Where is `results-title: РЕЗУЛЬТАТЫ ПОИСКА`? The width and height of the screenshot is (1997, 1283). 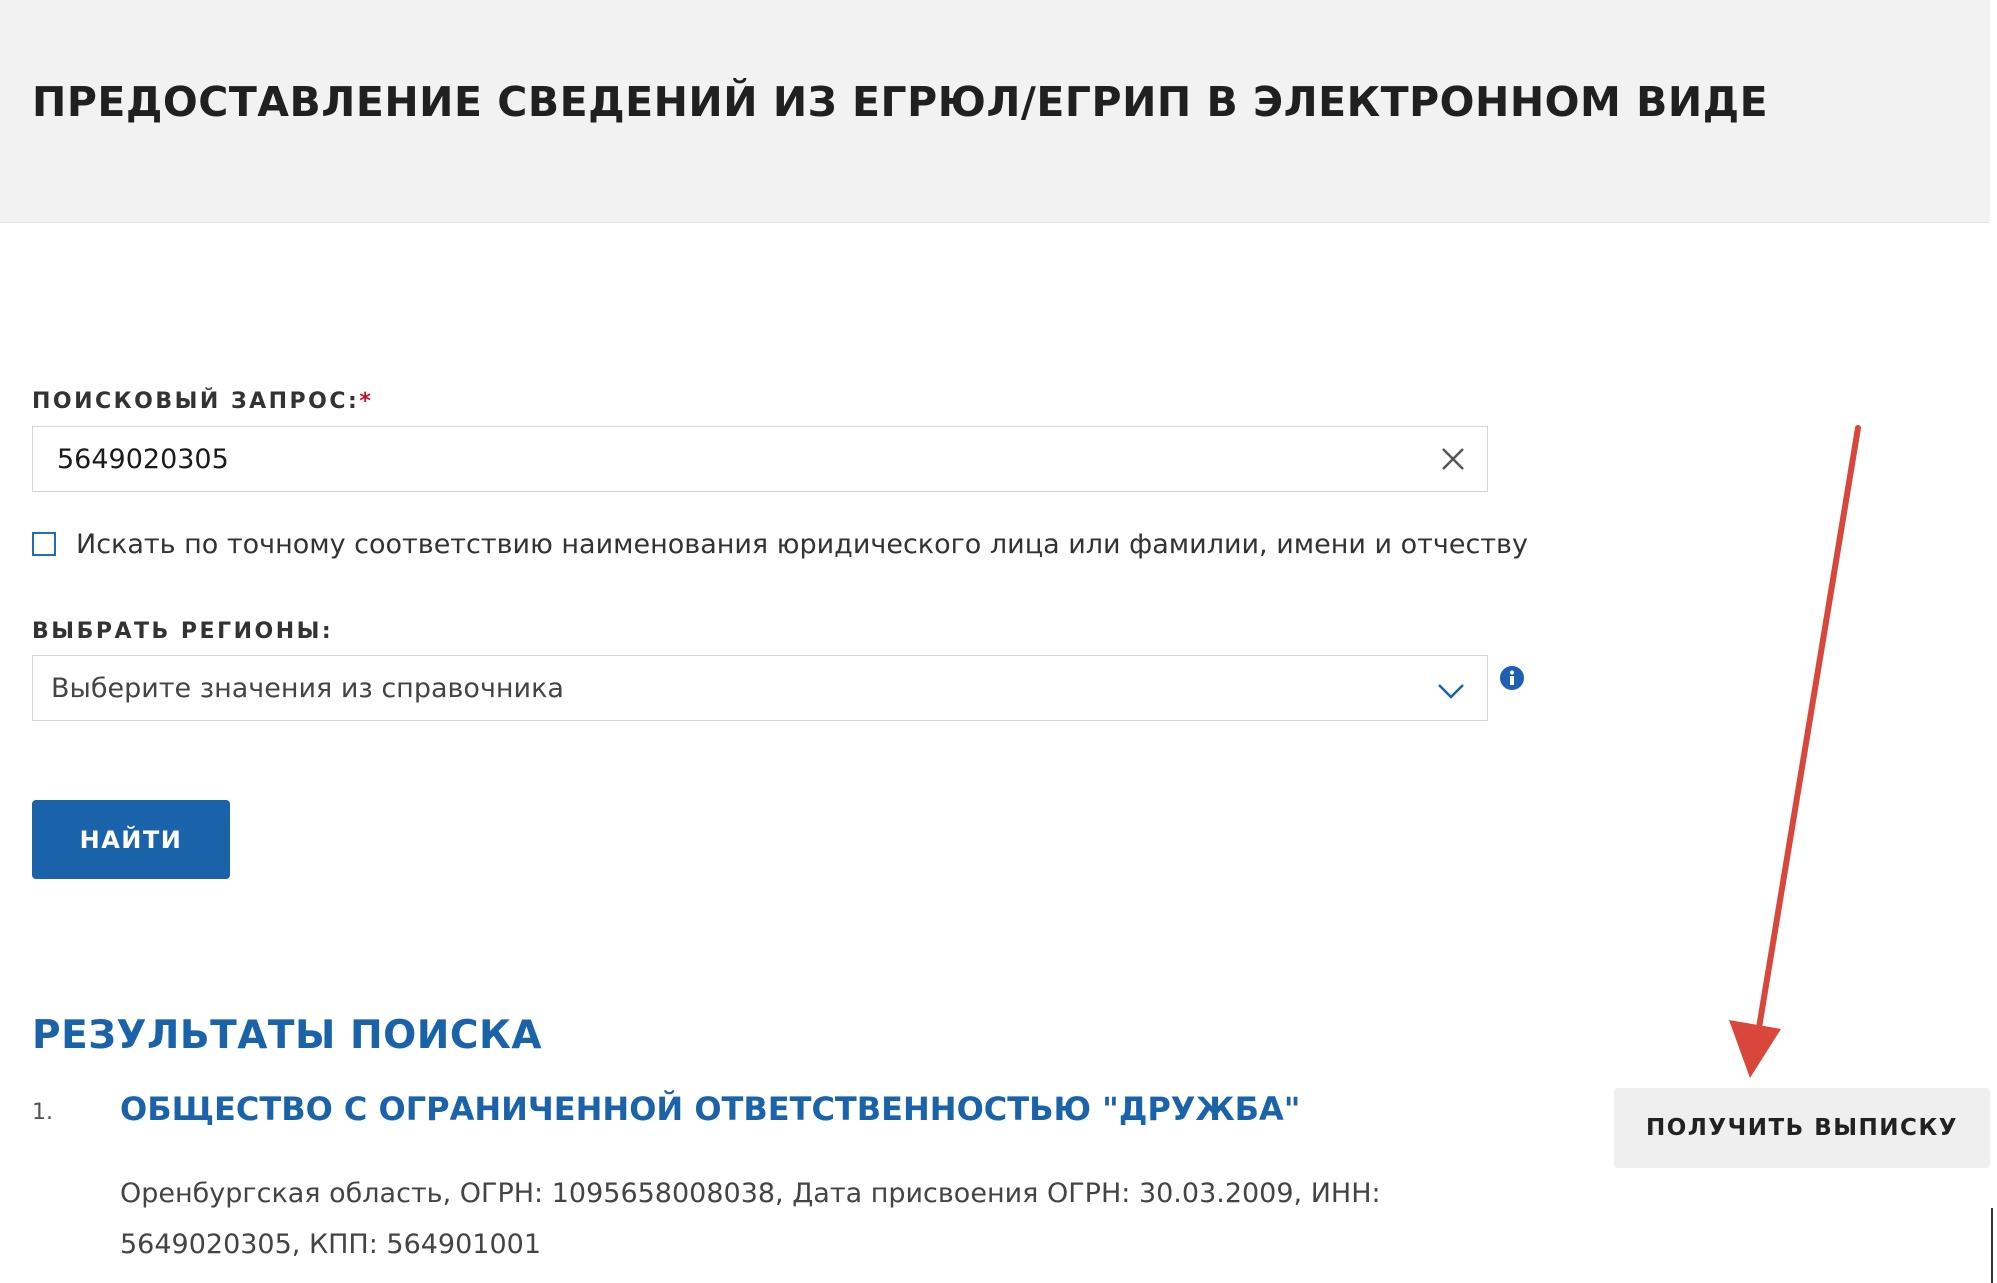 results-title: РЕЗУЛЬТАТЫ ПОИСКА is located at coordinates (287, 1035).